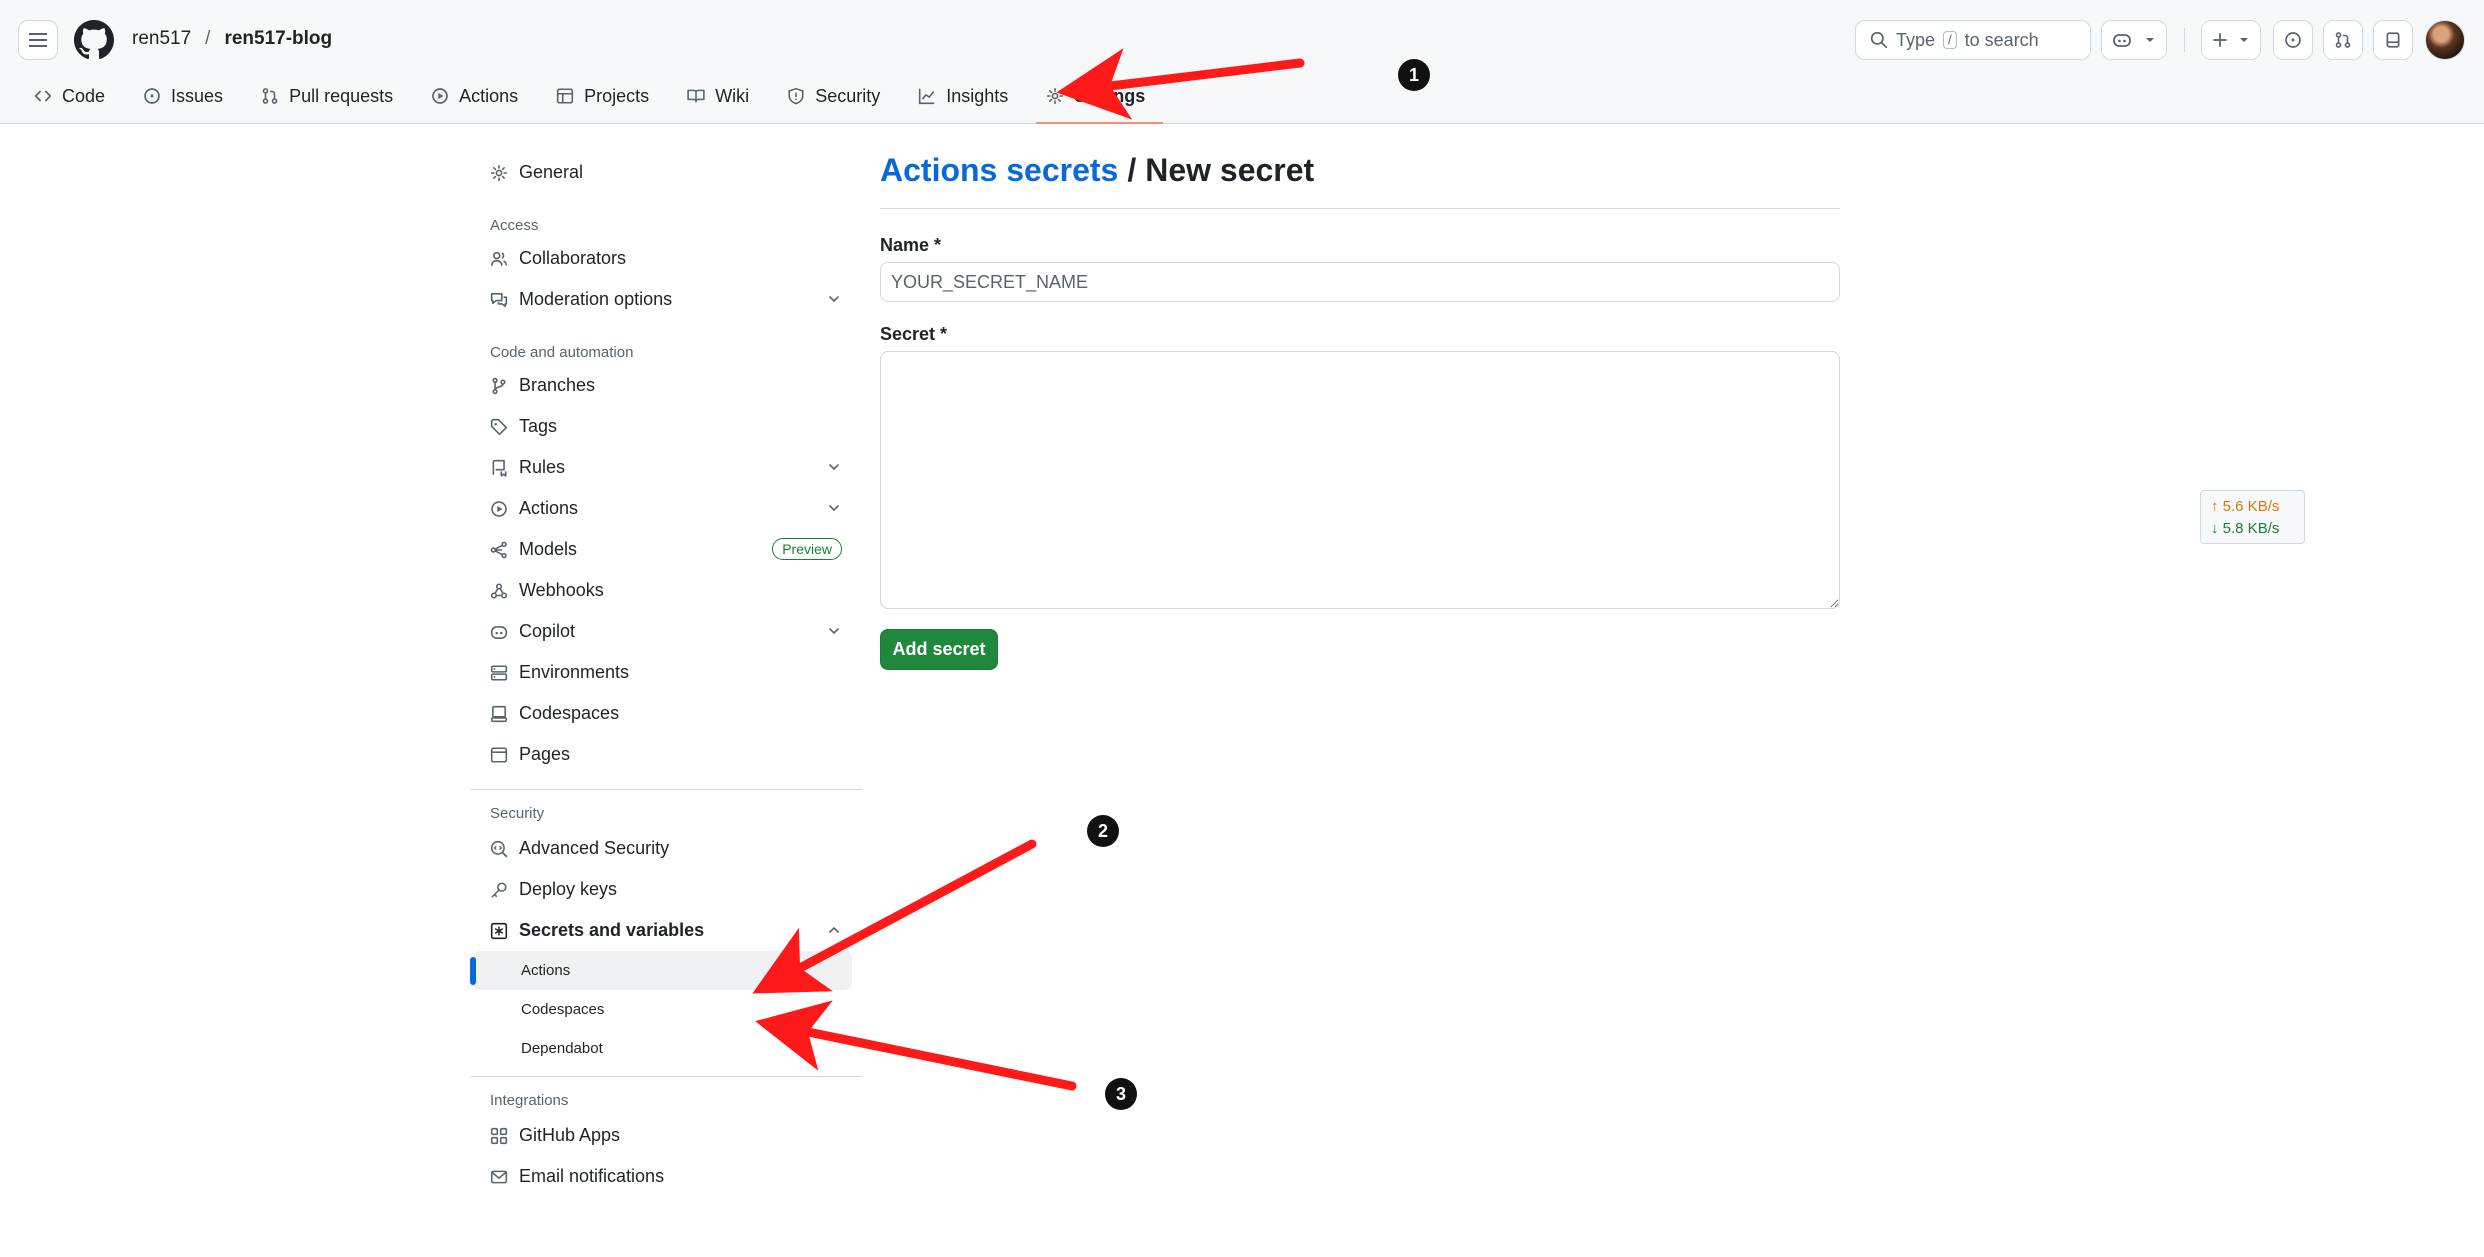 The height and width of the screenshot is (1257, 2484). Describe the element at coordinates (278, 39) in the screenshot. I see `repo-link: ren517-blog` at that location.